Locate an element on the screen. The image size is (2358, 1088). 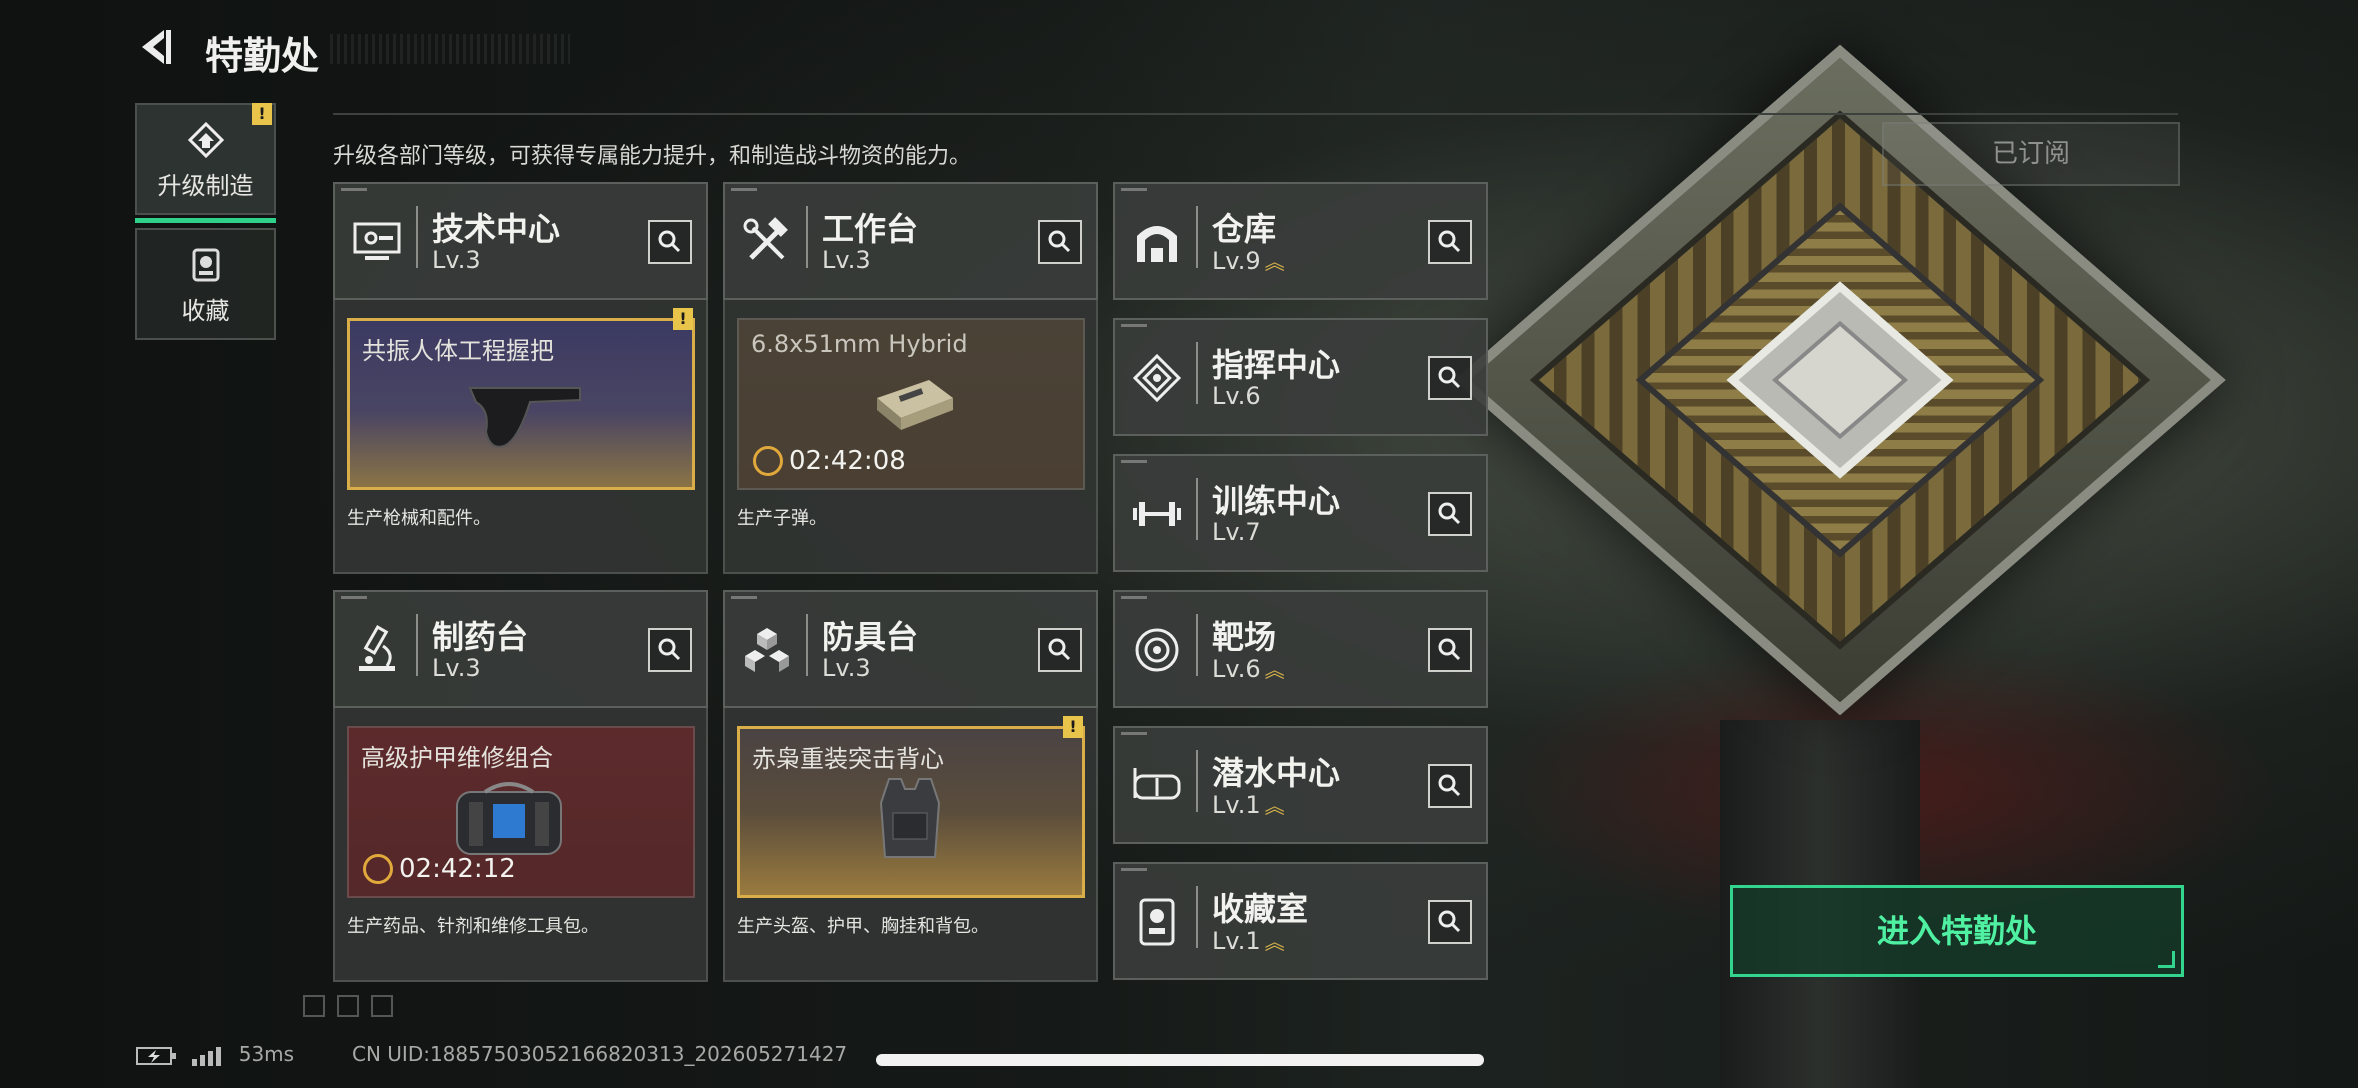
home-indicator is located at coordinates (1180, 1060).